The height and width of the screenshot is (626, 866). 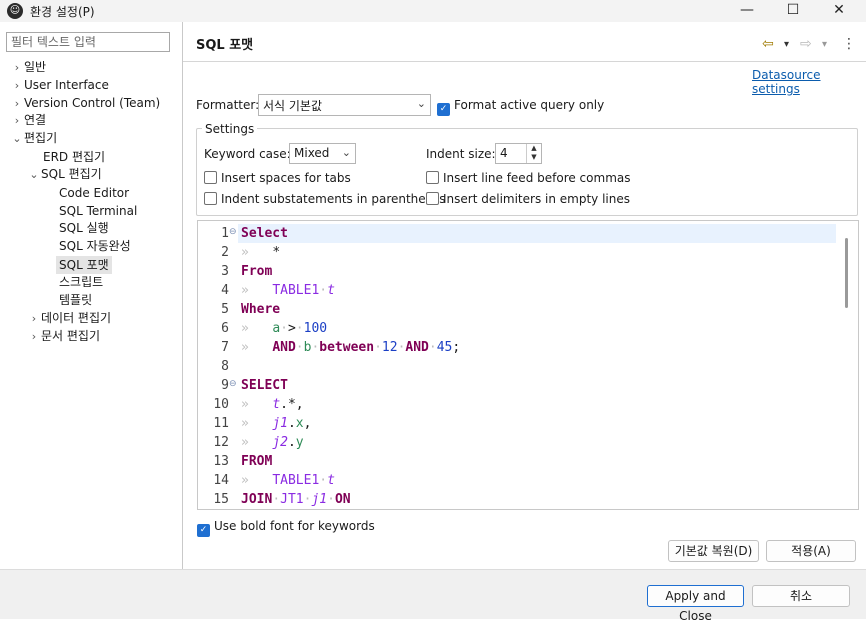 I want to click on indent-substatements-checkbox: Indent substatements in parentheses, so click(x=325, y=199).